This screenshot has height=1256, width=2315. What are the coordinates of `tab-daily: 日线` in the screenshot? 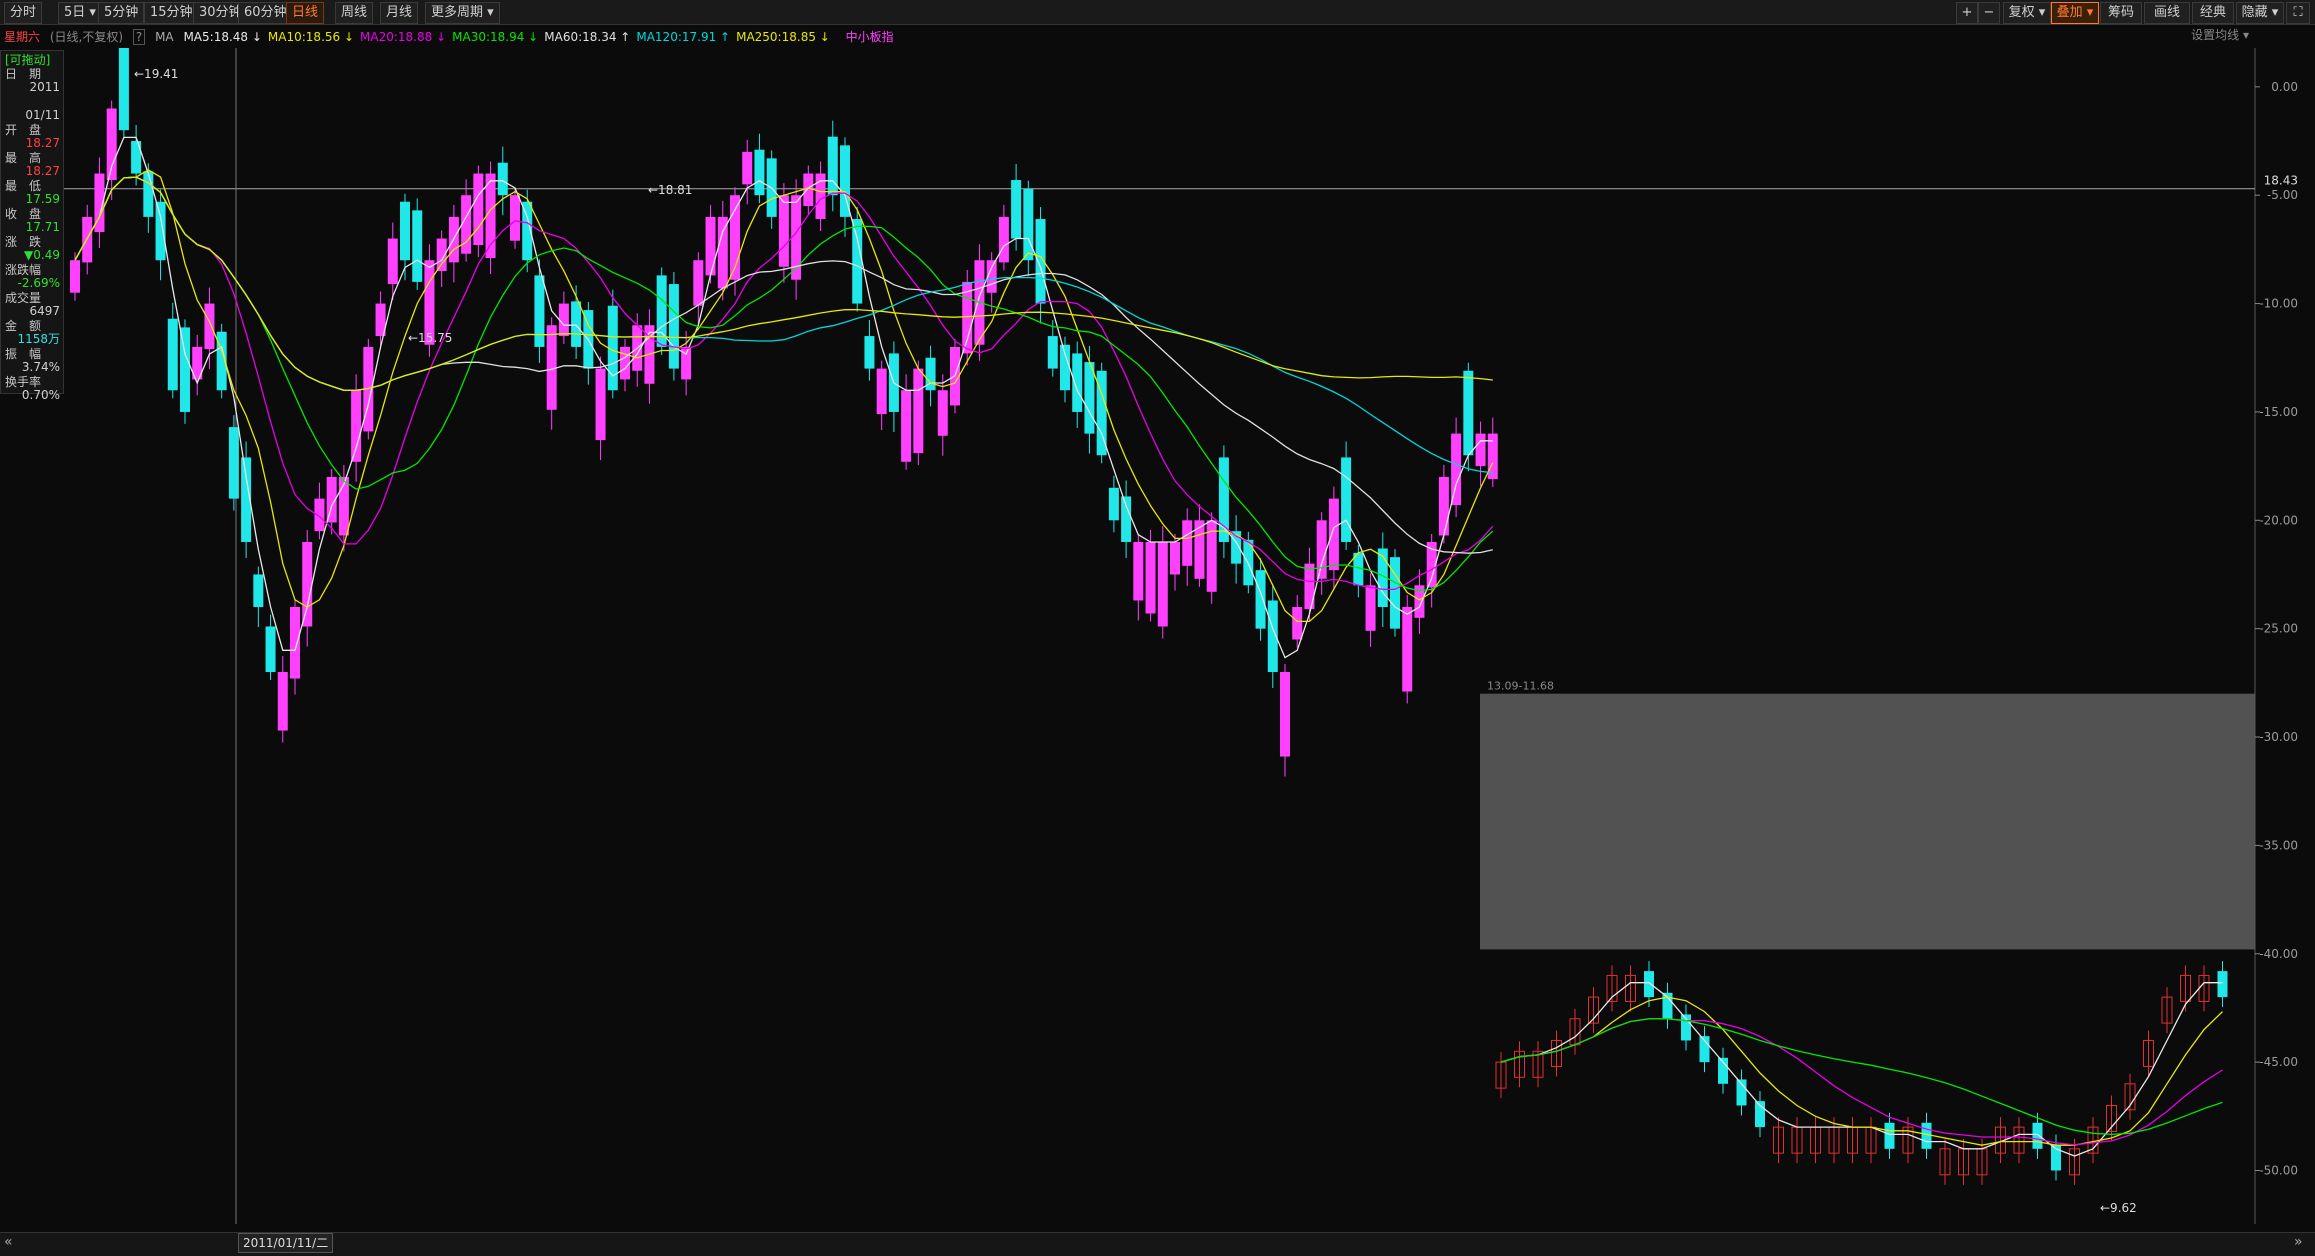 It's located at (305, 13).